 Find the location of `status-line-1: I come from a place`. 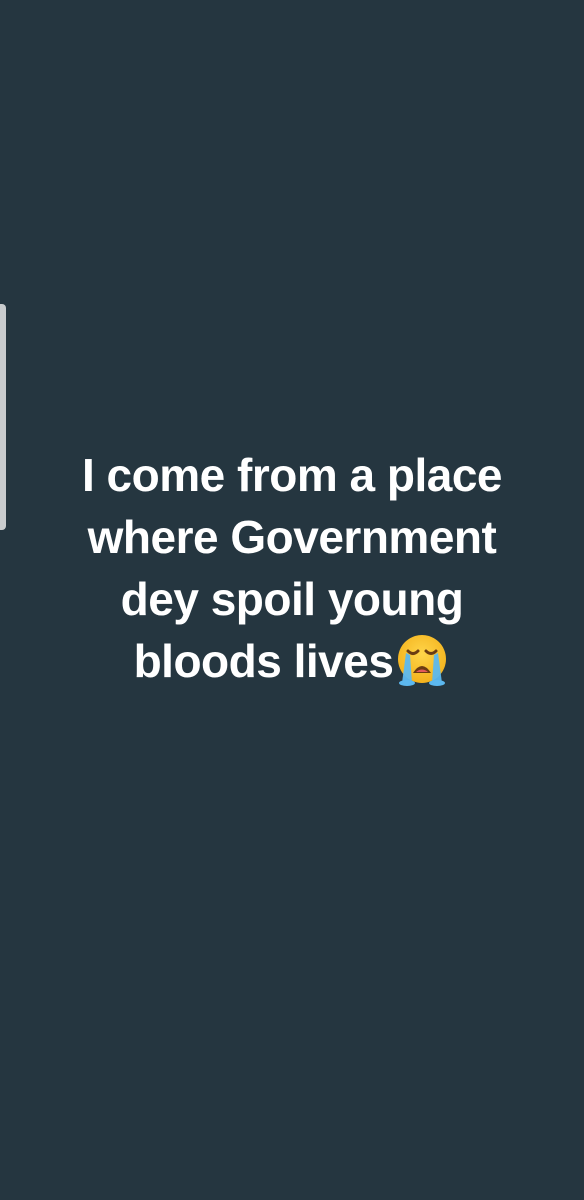

status-line-1: I come from a place is located at coordinates (292, 475).